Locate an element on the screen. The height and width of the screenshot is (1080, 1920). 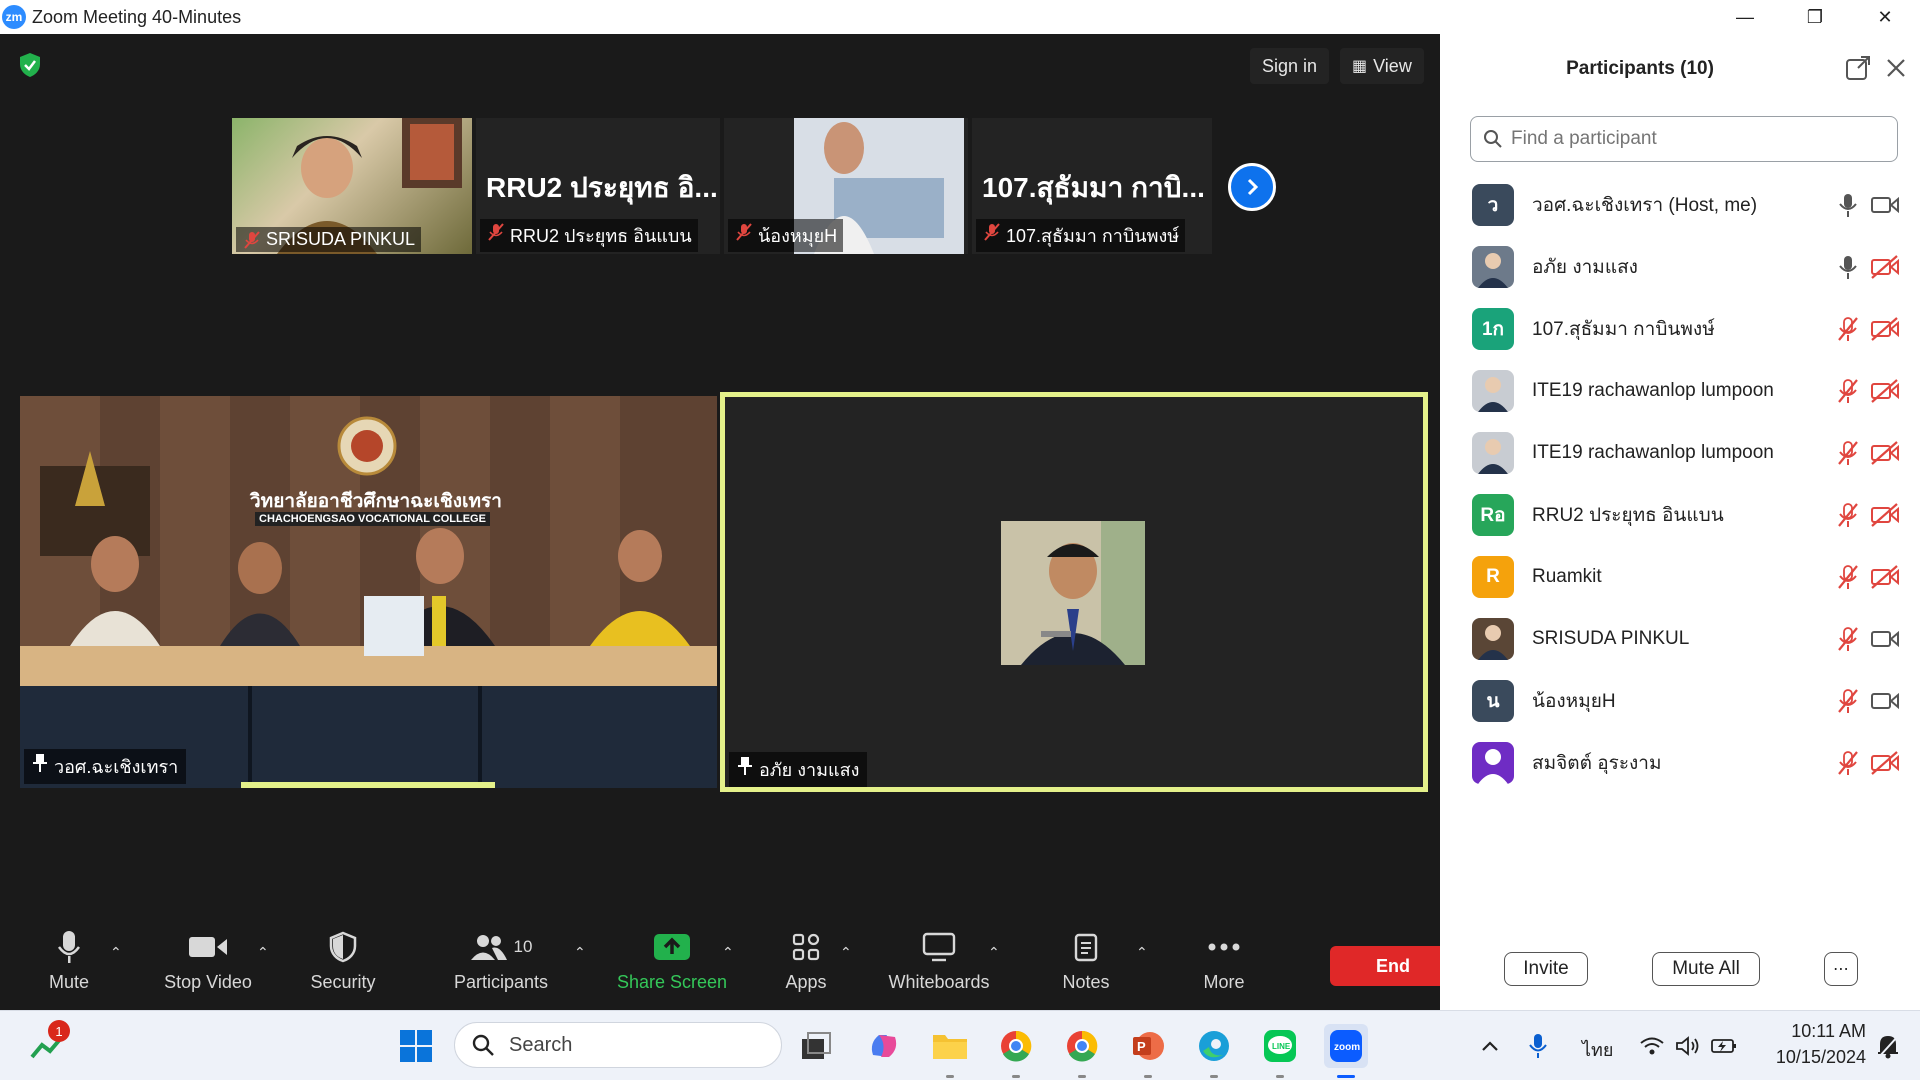
pop-out-icon is located at coordinates (1858, 68).